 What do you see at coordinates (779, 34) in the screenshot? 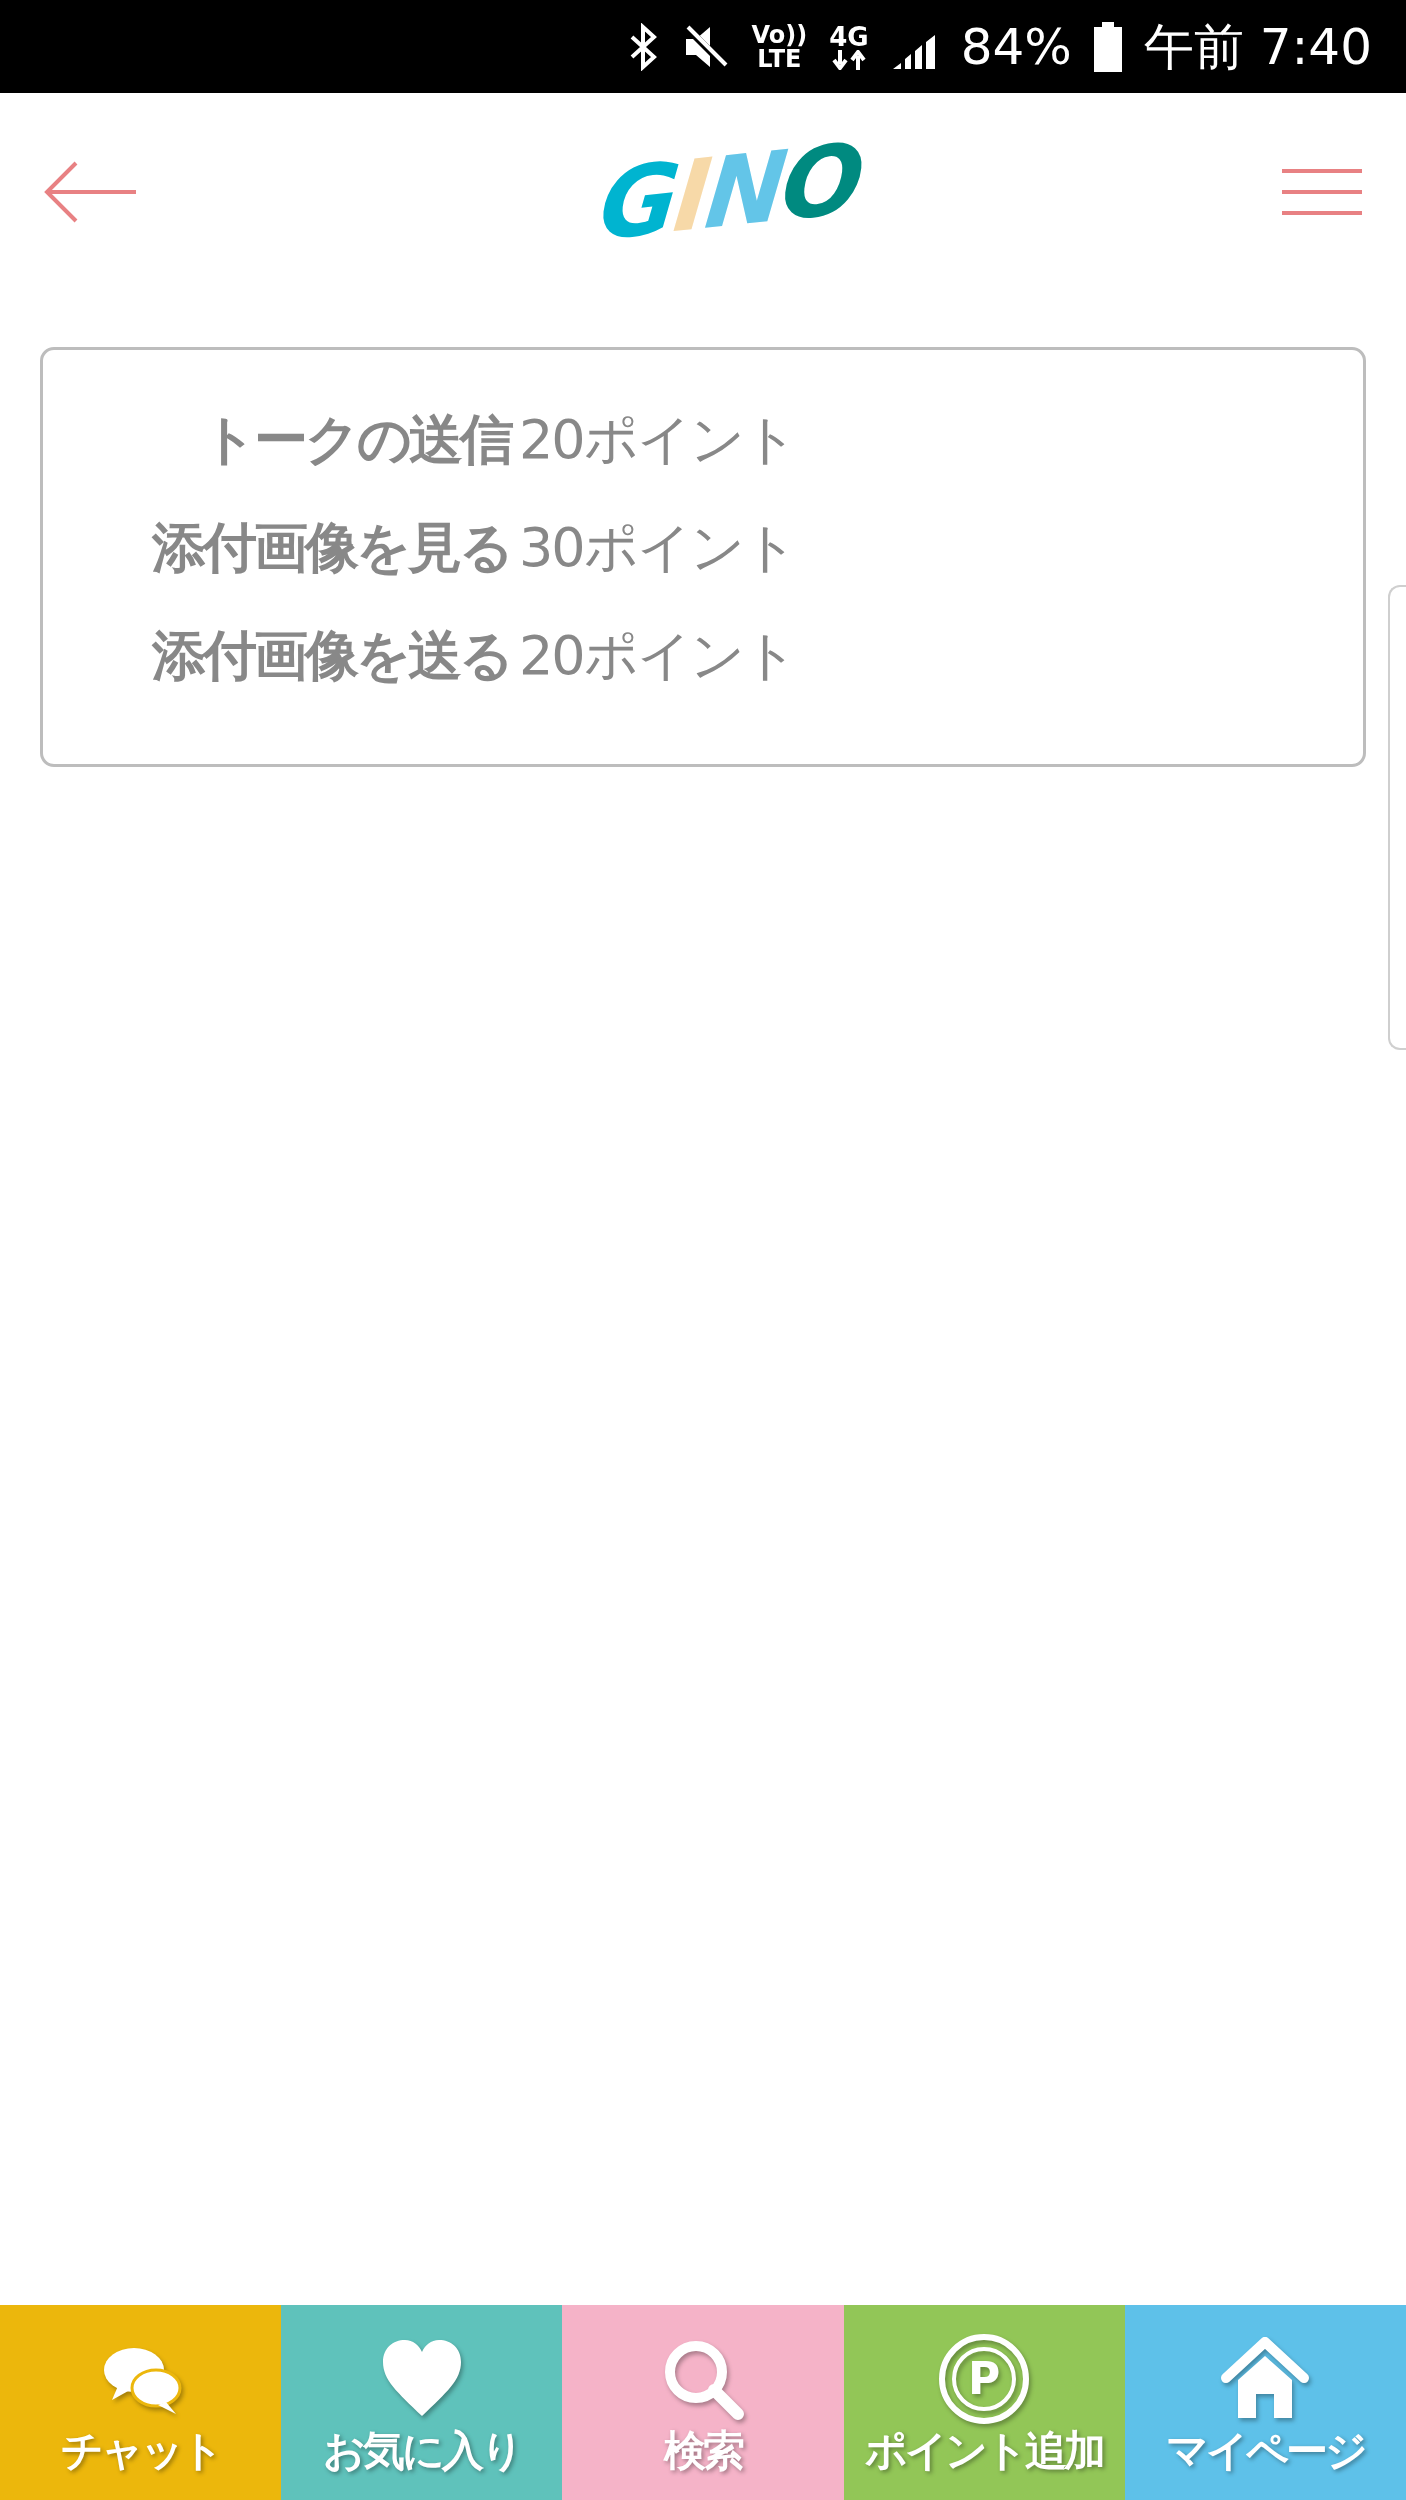
I see `volte-label: Vo))` at bounding box center [779, 34].